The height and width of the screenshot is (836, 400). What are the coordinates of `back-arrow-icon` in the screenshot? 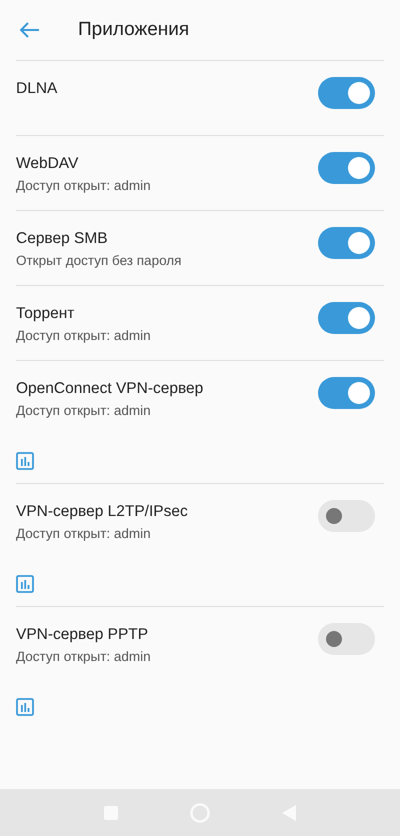 It's located at (30, 30).